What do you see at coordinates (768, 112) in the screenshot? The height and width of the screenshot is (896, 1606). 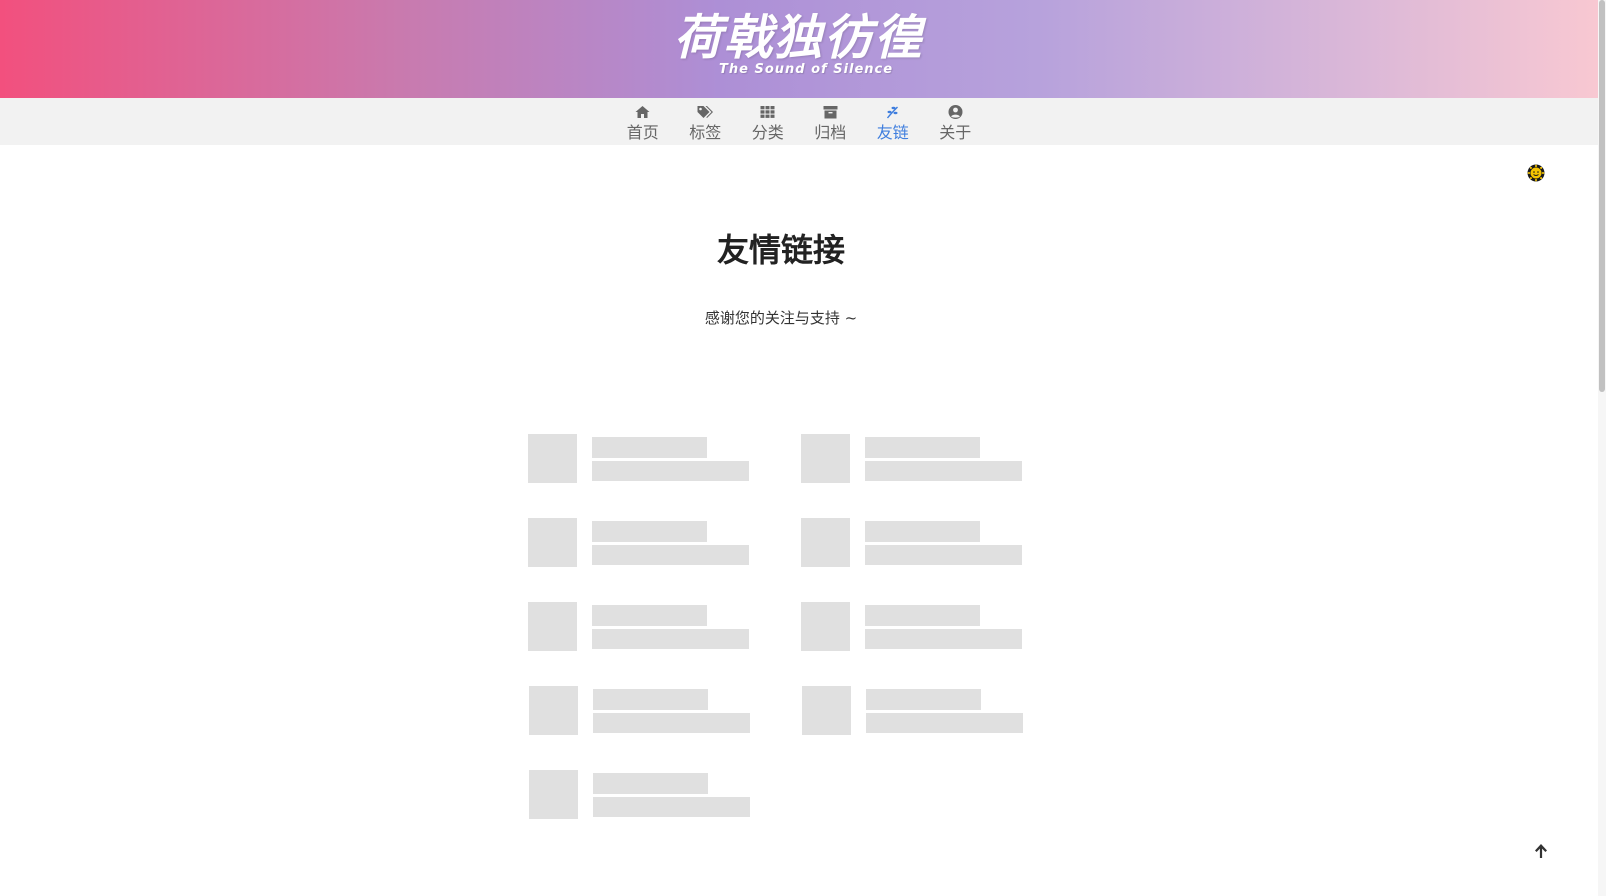 I see `grid-icon` at bounding box center [768, 112].